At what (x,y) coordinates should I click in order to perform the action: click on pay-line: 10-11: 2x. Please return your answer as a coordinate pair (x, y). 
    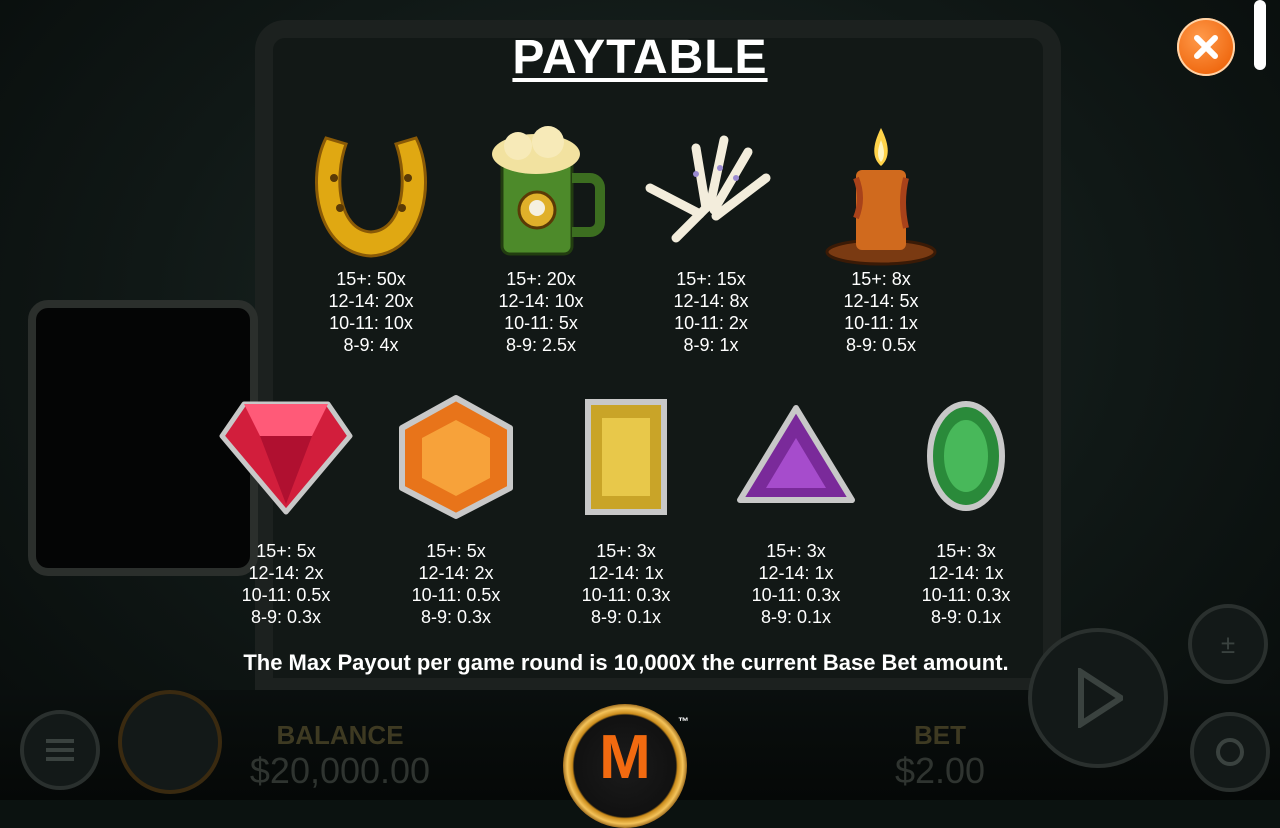
    Looking at the image, I should click on (711, 323).